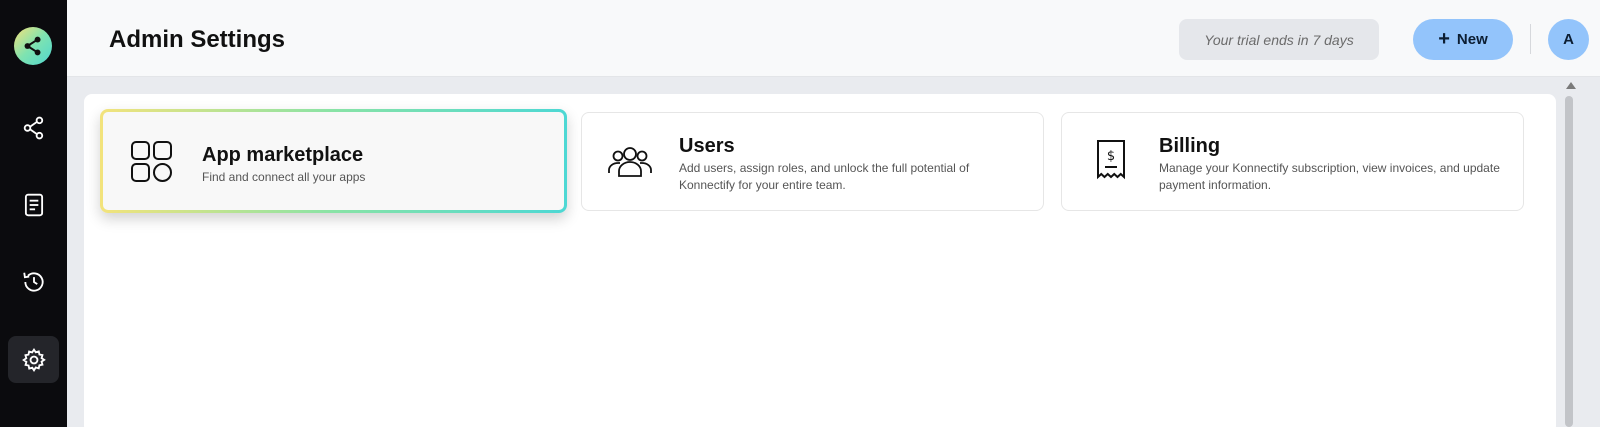 The image size is (1600, 427). I want to click on document-icon, so click(33, 204).